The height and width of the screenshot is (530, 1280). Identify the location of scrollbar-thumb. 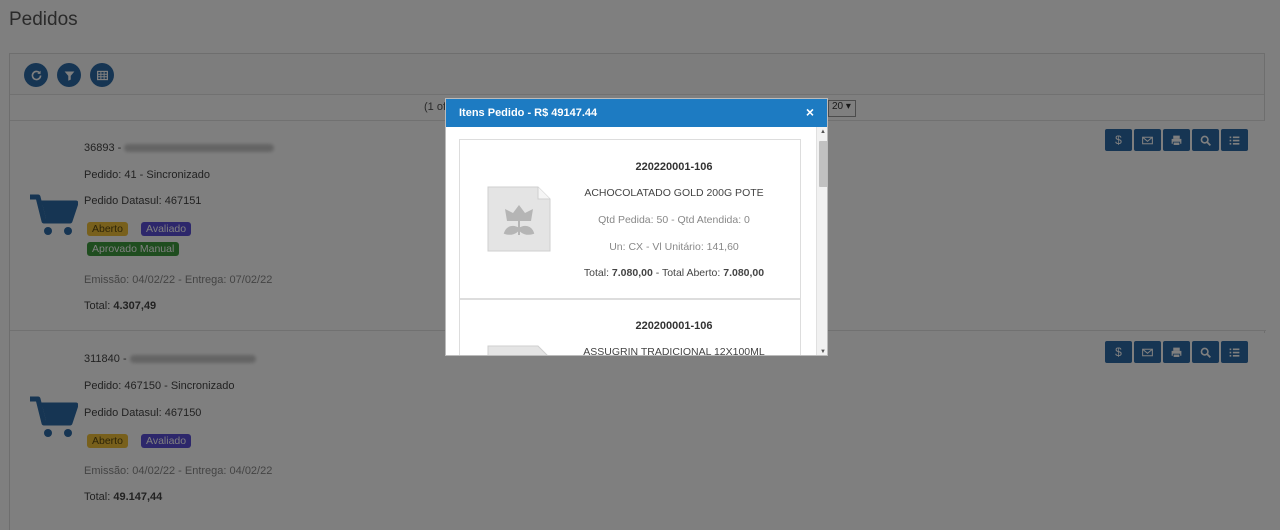
(823, 164).